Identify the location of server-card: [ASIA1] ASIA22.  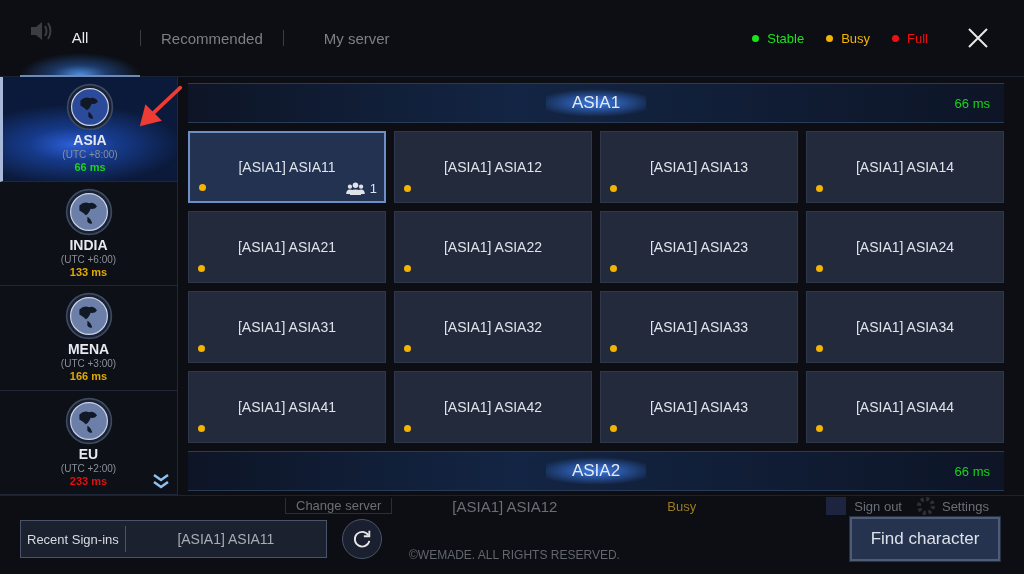
(493, 247).